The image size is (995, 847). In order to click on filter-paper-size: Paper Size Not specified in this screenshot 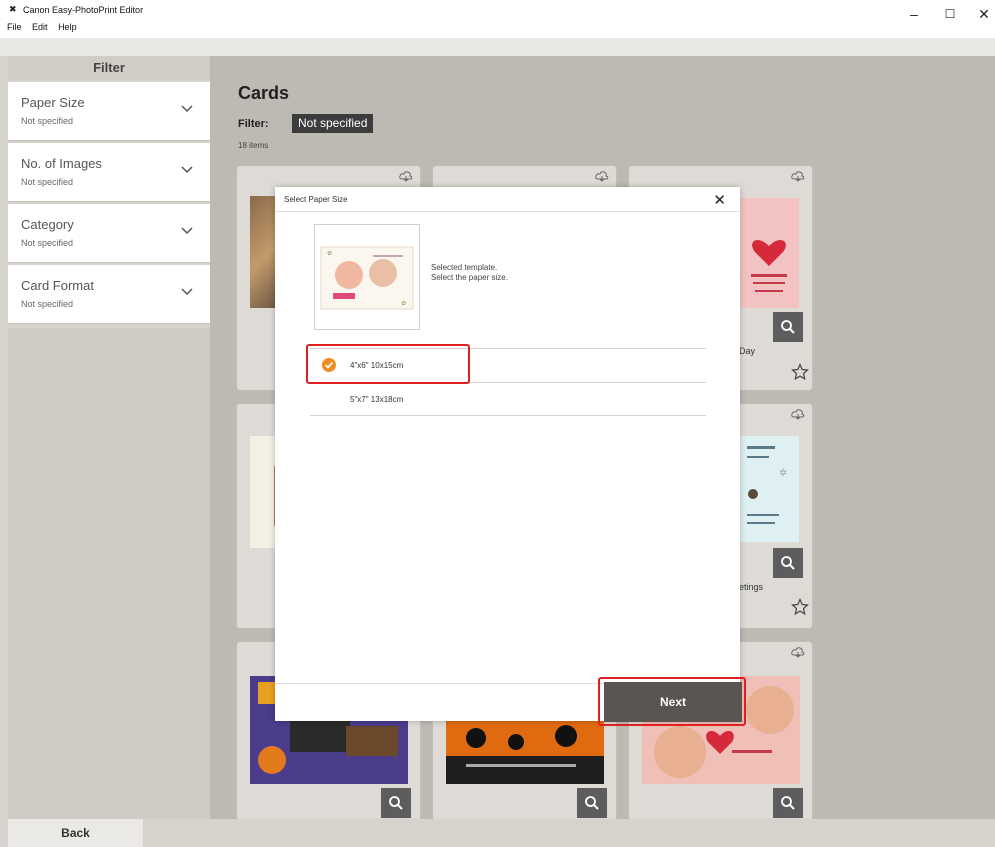, I will do `click(109, 111)`.